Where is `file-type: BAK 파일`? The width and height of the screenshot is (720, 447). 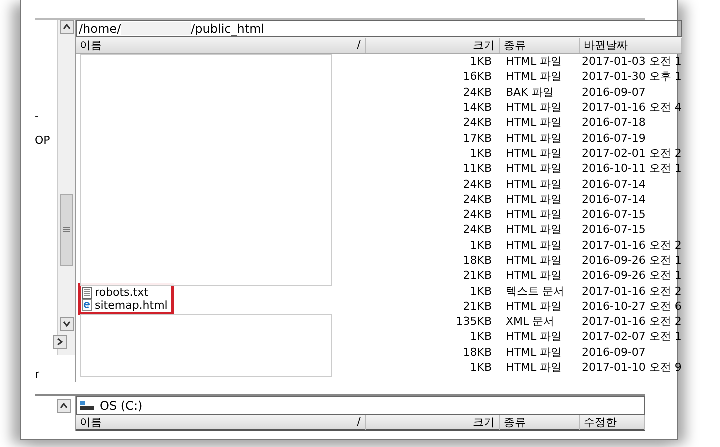
file-type: BAK 파일 is located at coordinates (530, 92).